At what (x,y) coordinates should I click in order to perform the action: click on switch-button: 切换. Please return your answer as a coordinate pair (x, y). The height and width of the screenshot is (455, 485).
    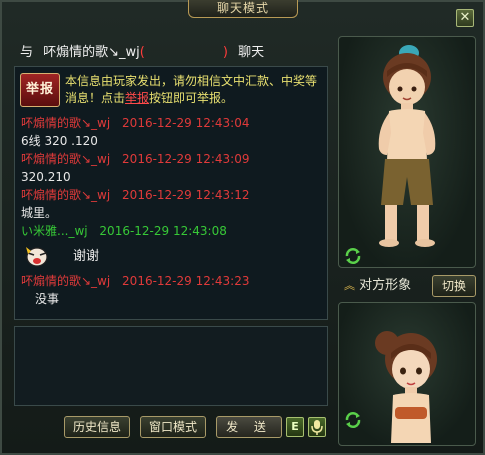
    Looking at the image, I should click on (454, 286).